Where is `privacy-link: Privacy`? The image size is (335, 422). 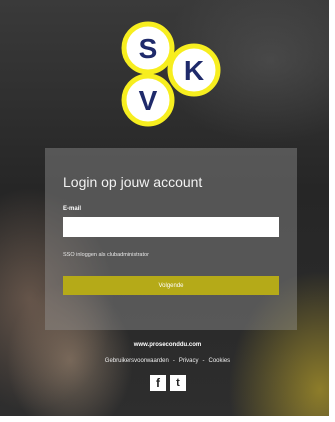
privacy-link: Privacy is located at coordinates (189, 361).